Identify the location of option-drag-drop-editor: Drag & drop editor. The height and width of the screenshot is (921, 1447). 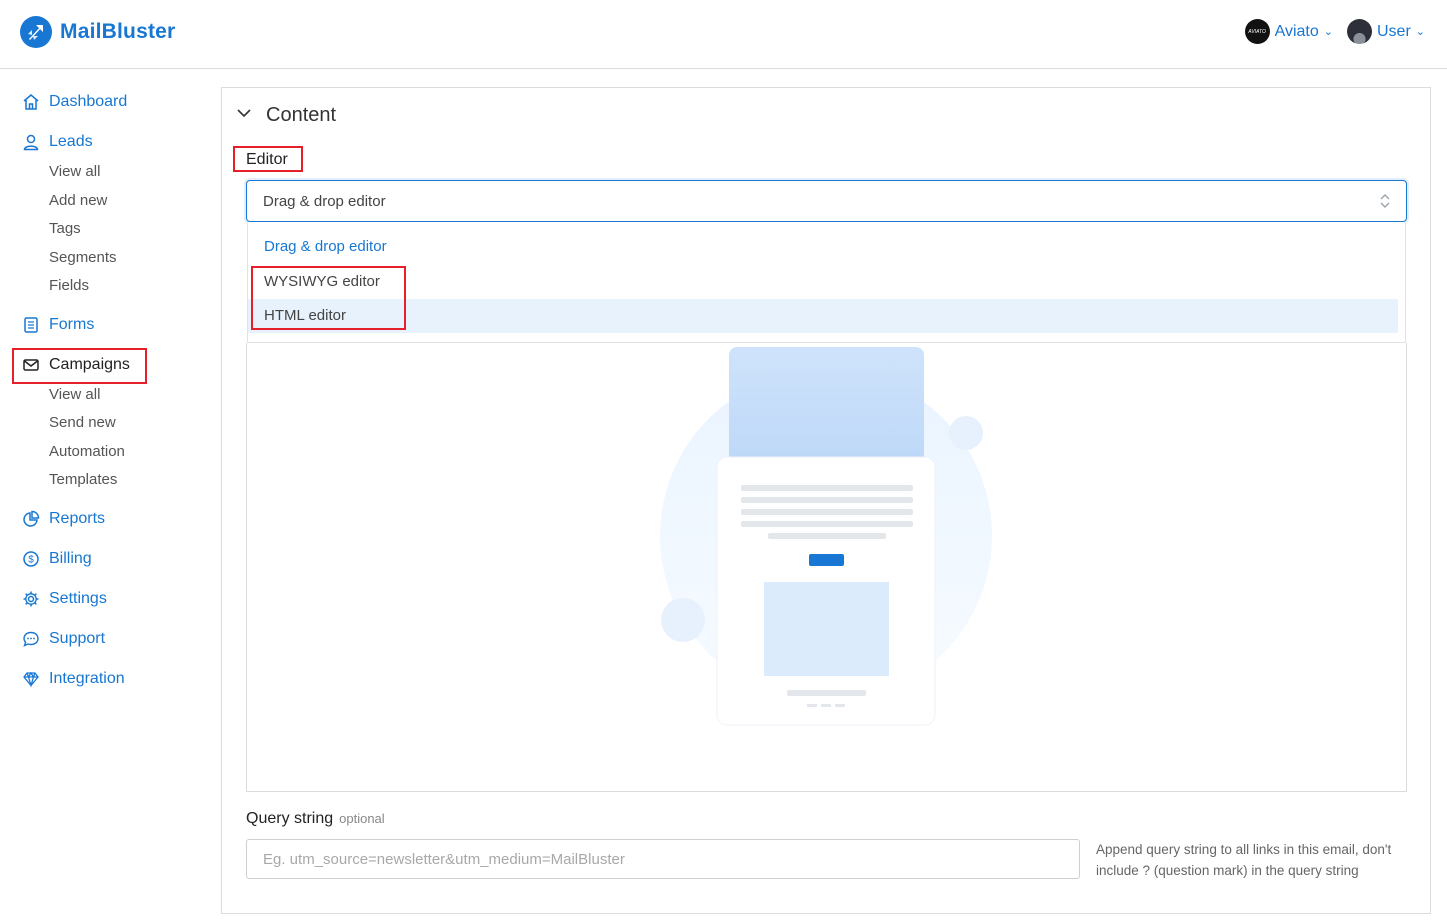
(823, 247).